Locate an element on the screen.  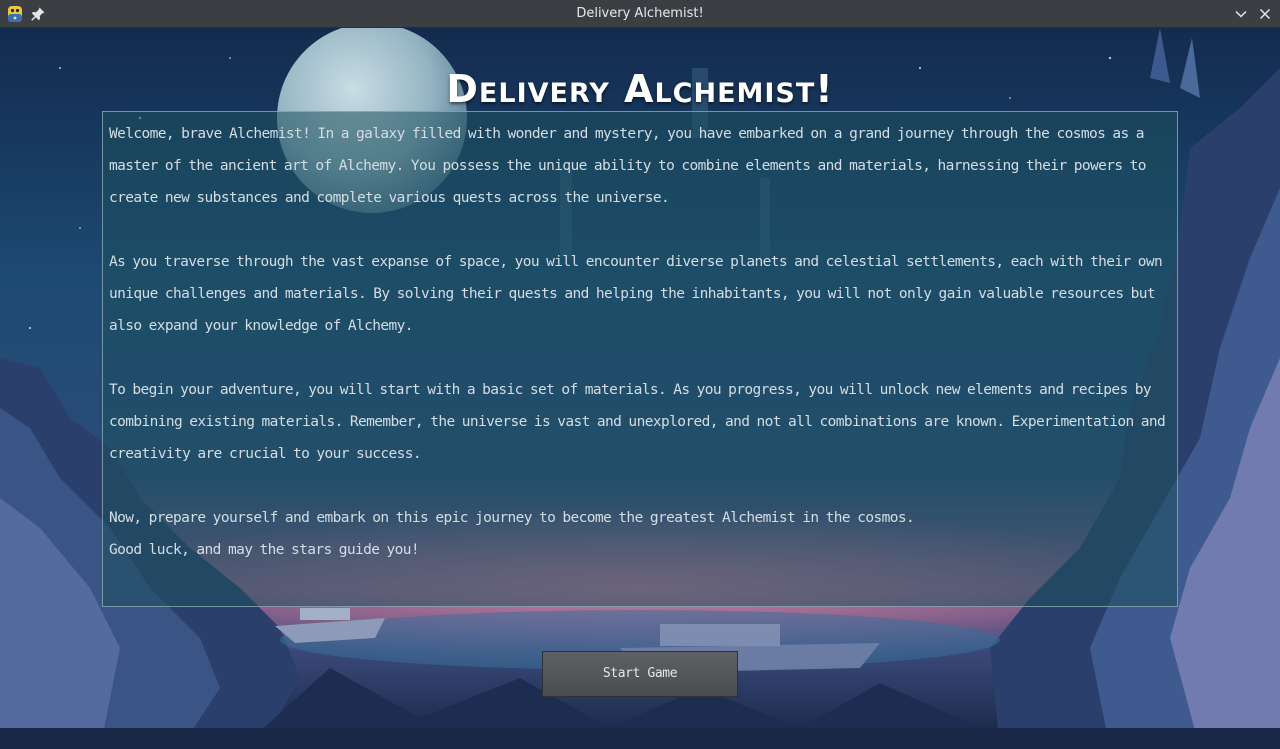
game-title: Delivery Alchemist! is located at coordinates (640, 89).